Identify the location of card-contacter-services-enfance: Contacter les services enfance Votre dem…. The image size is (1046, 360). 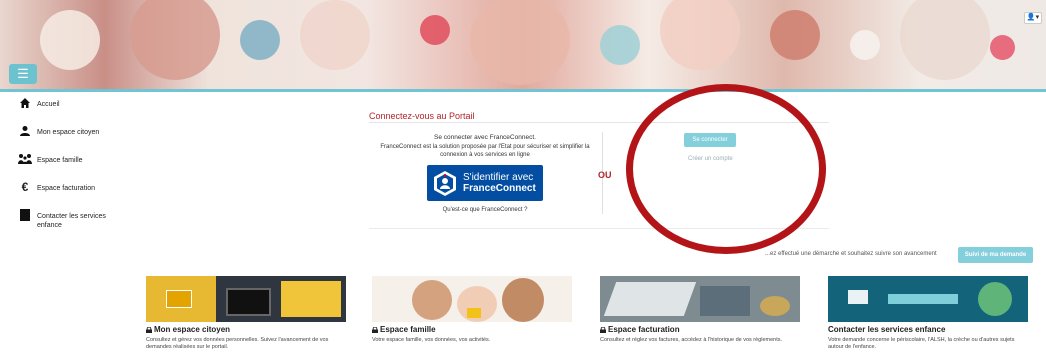
(928, 313).